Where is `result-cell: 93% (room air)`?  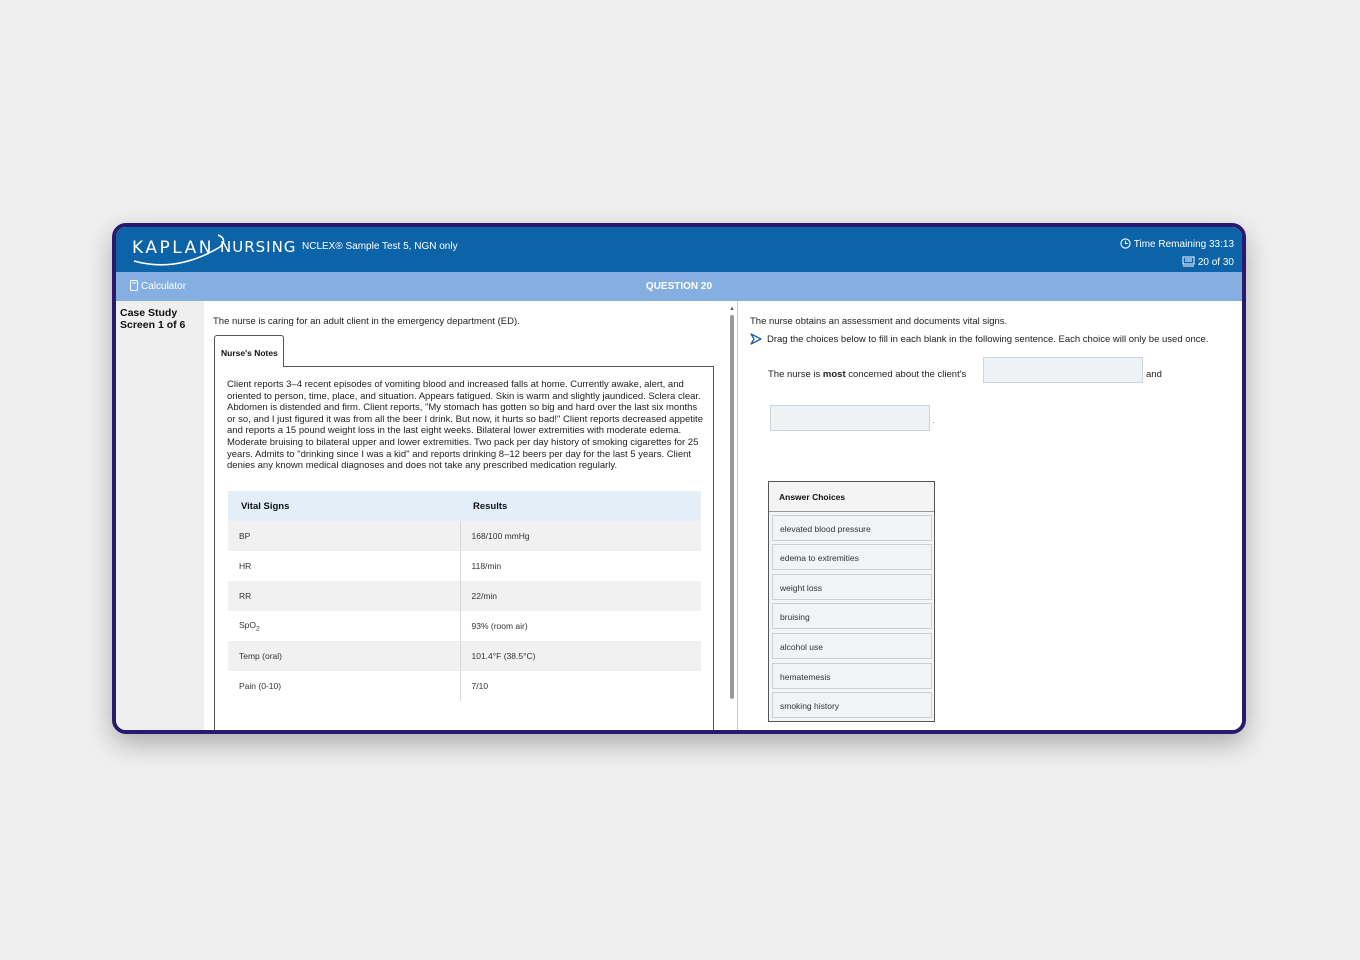
result-cell: 93% (room air) is located at coordinates (580, 626).